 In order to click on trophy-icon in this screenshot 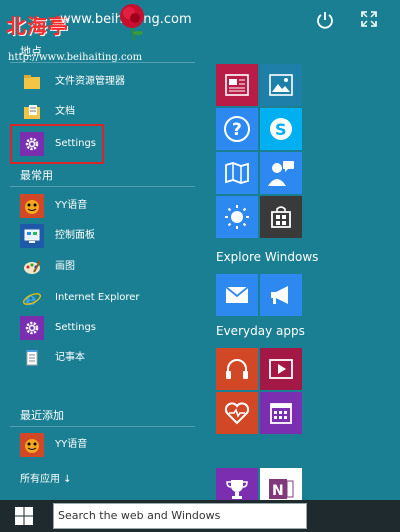, I will do `click(237, 489)`.